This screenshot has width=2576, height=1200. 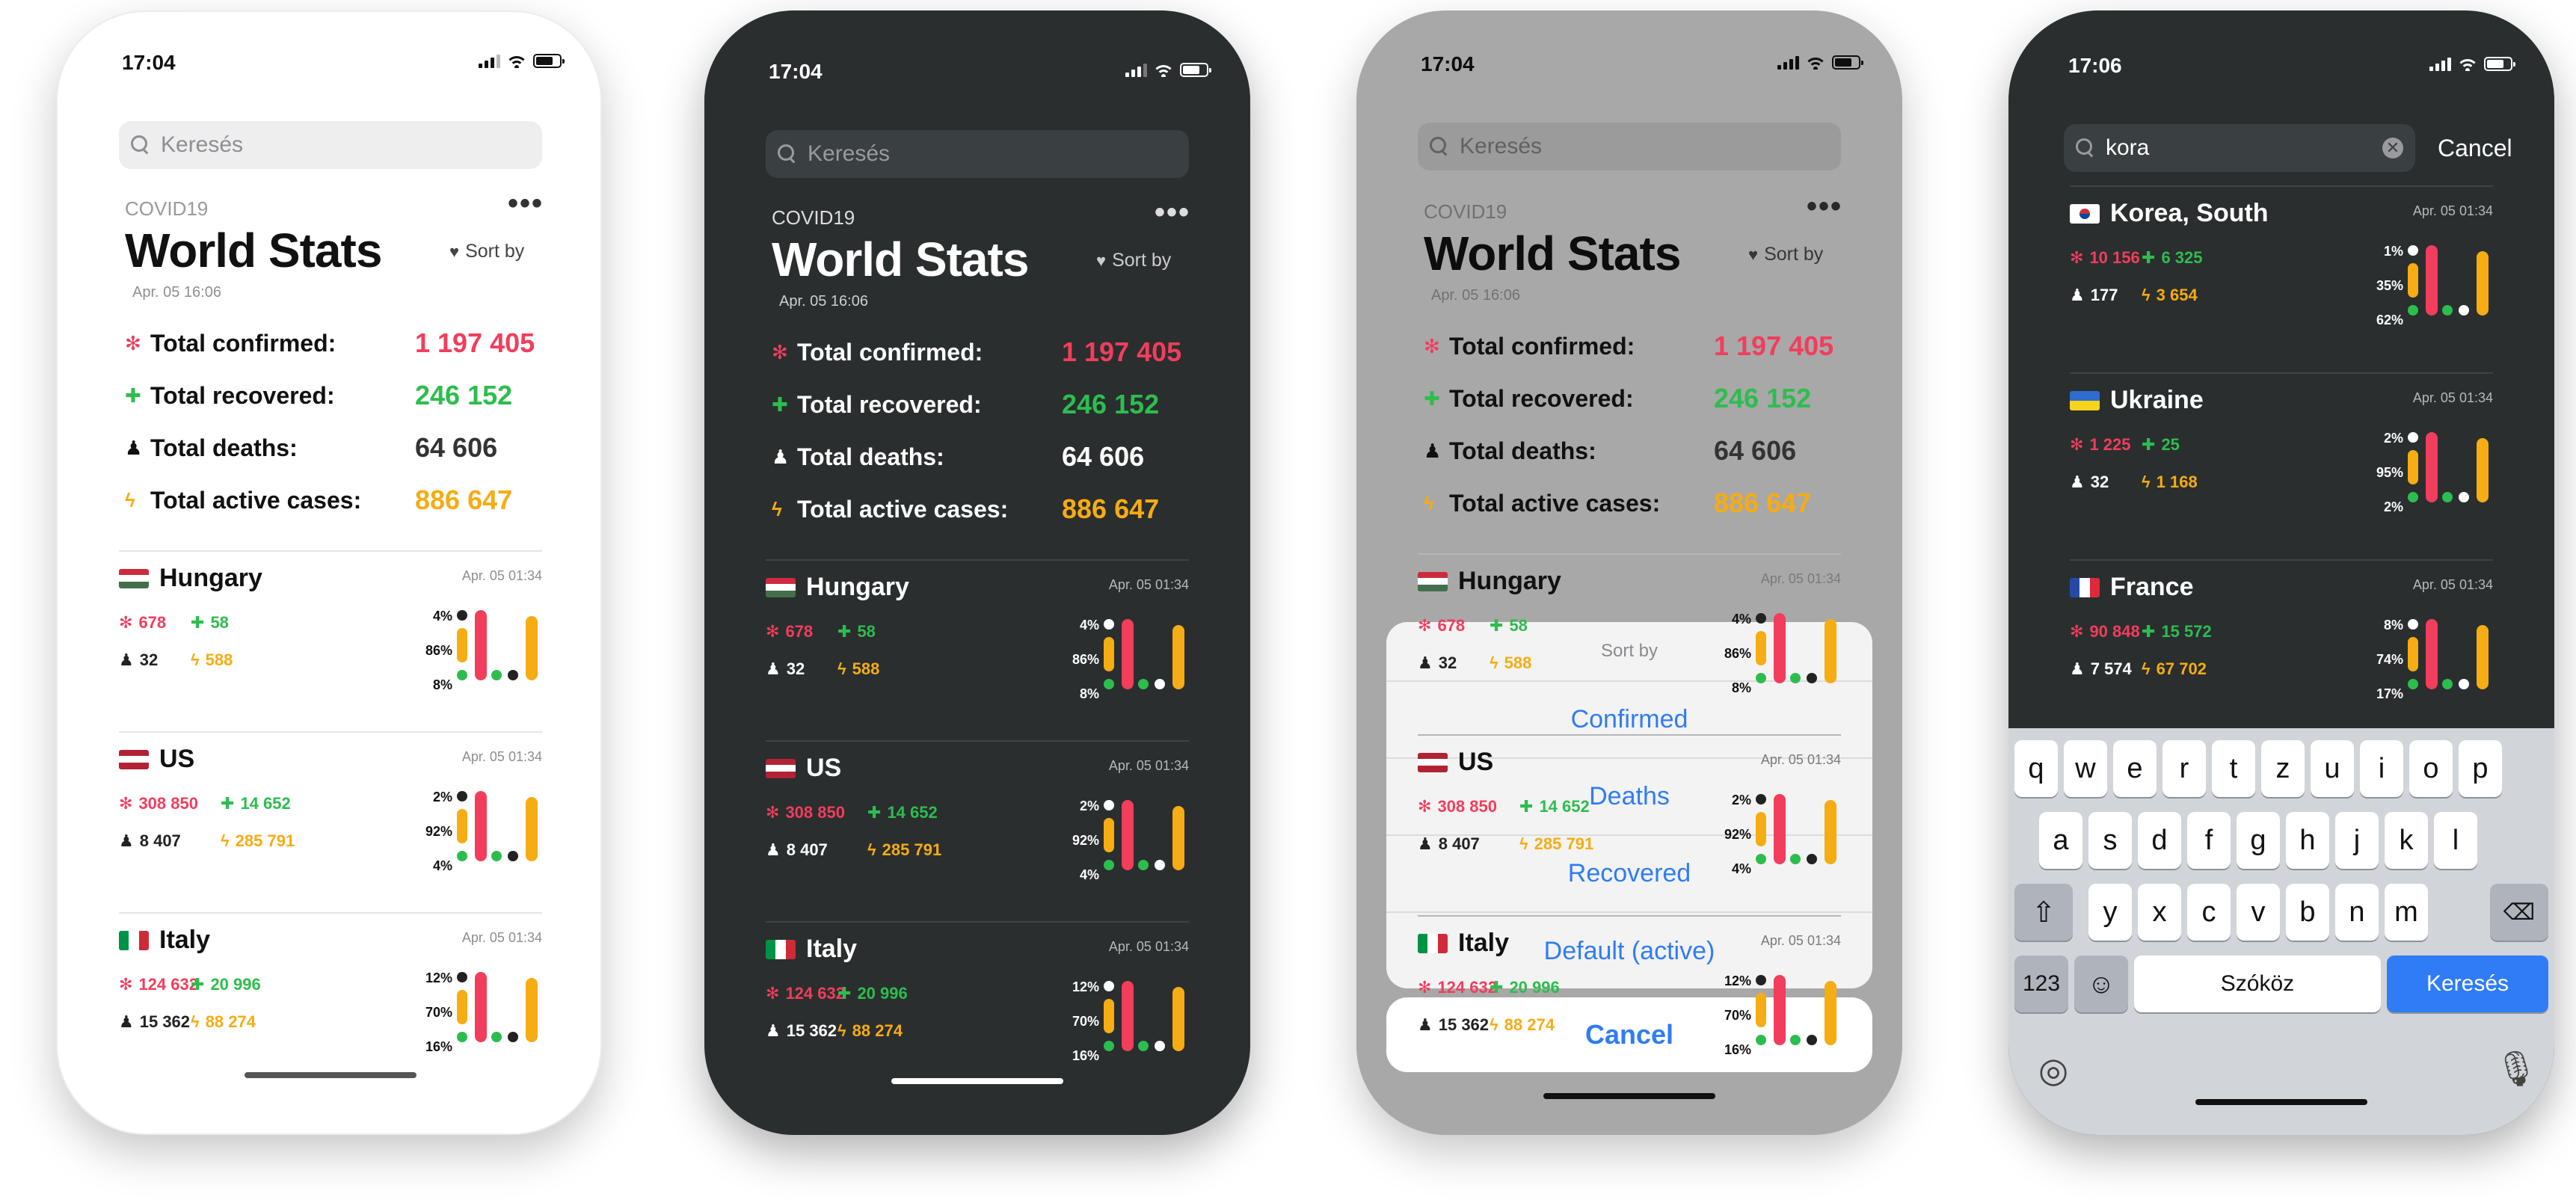 I want to click on key-u: u, so click(x=2332, y=768).